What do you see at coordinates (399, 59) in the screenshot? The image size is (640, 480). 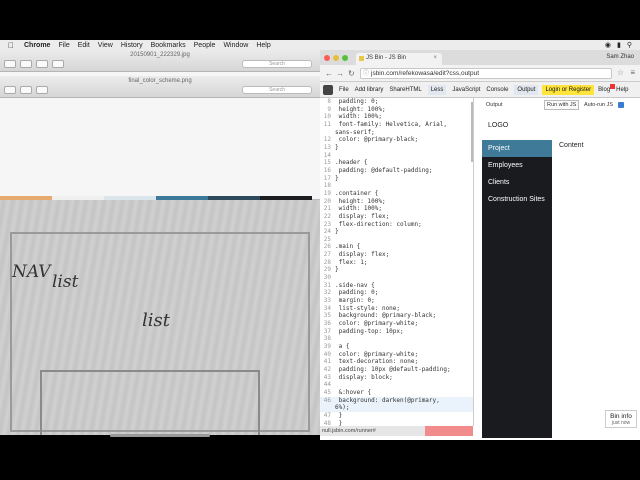 I see `browser-tab: JS Bin - JS Bin ×` at bounding box center [399, 59].